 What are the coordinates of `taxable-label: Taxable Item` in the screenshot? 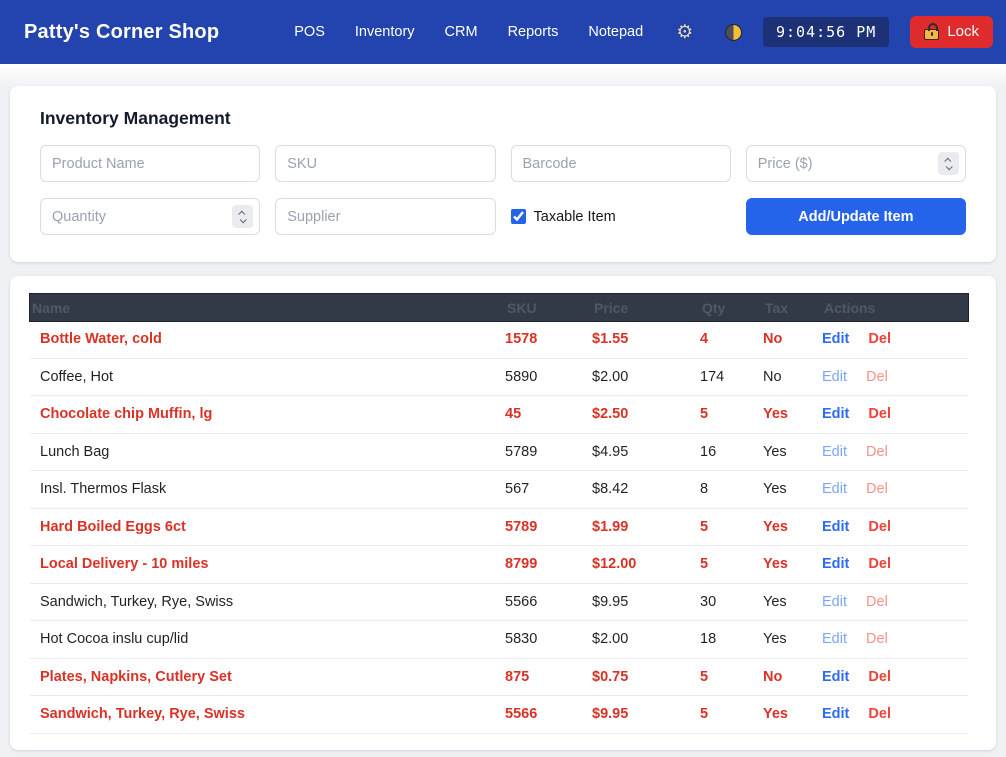 It's located at (574, 216).